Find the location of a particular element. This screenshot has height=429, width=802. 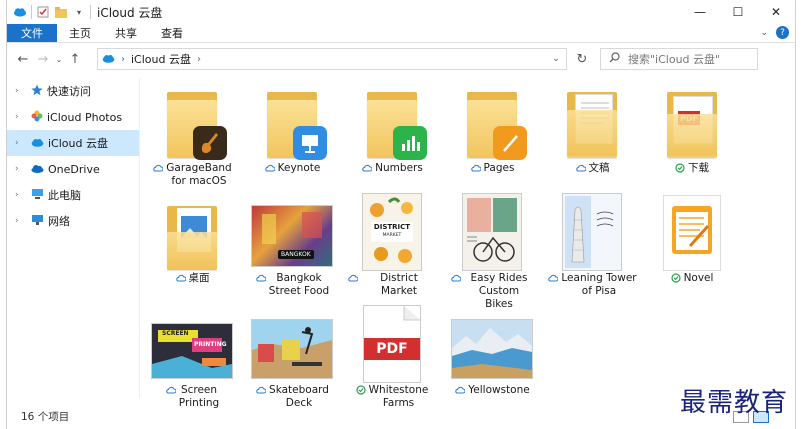

file-item: SCREEN PRINTING Screen Printing is located at coordinates (192, 355).